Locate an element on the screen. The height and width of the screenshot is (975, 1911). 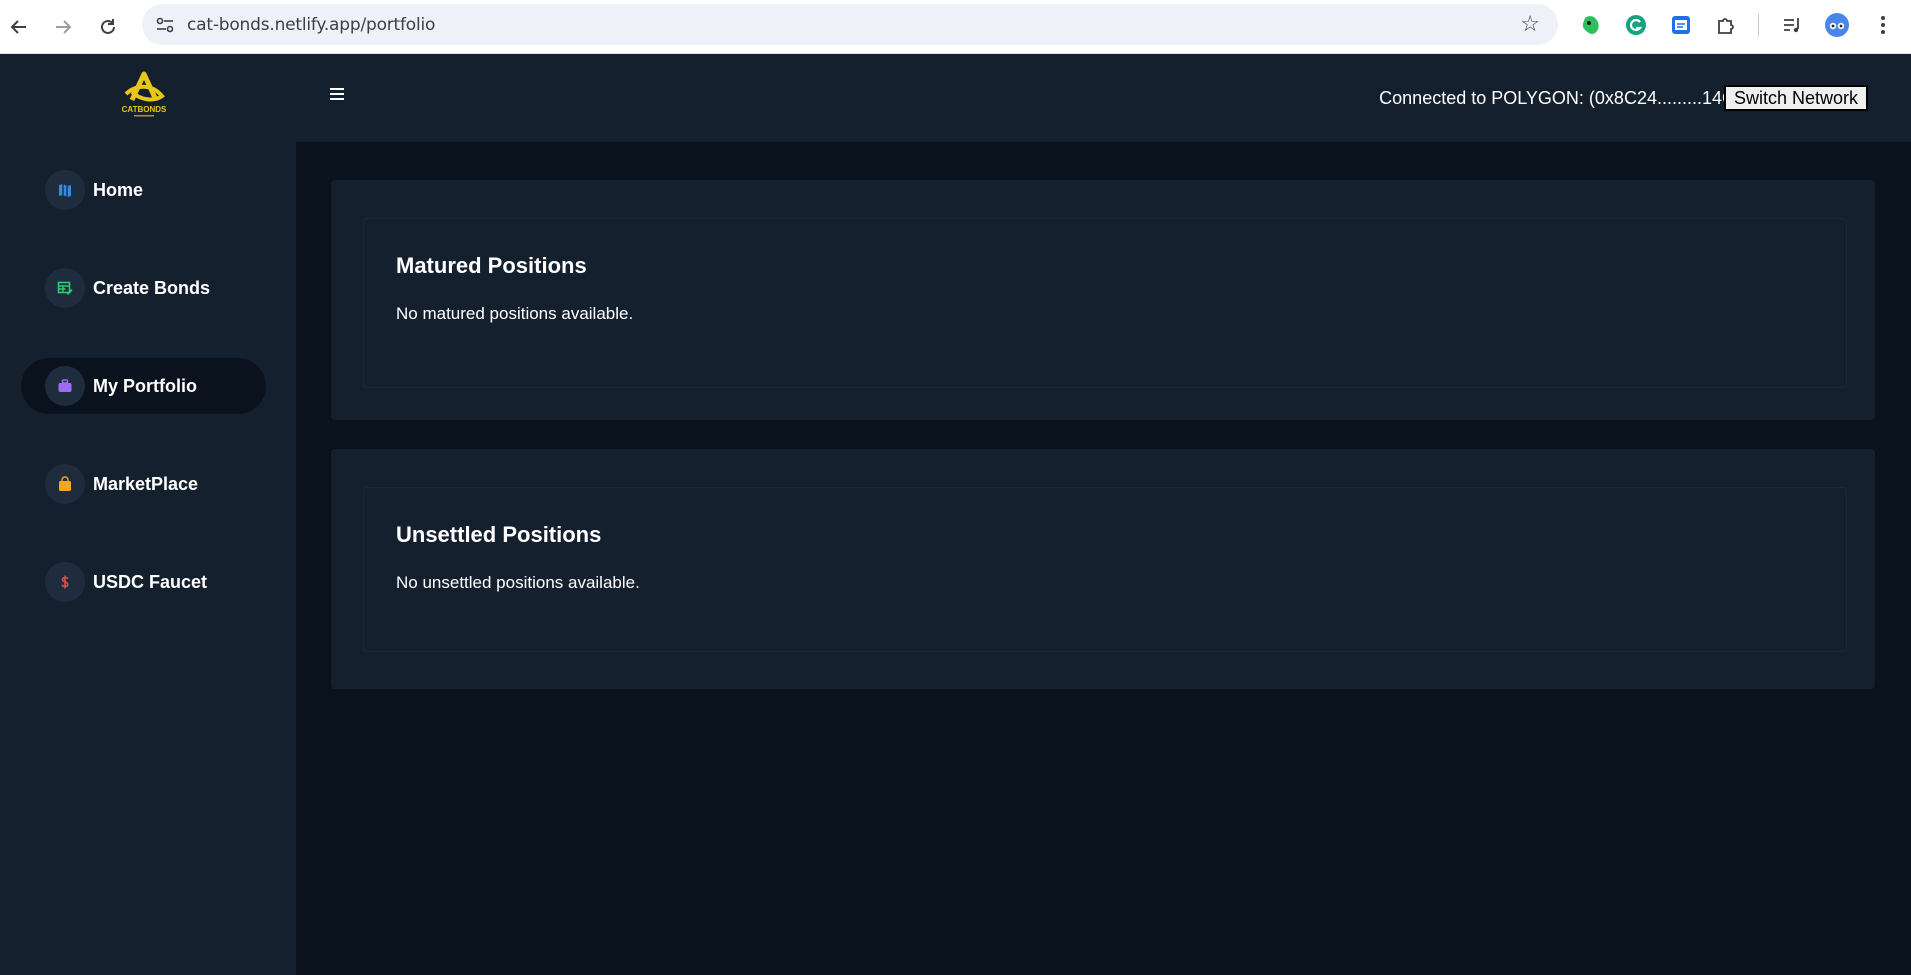
dollar-icon is located at coordinates (65, 582).